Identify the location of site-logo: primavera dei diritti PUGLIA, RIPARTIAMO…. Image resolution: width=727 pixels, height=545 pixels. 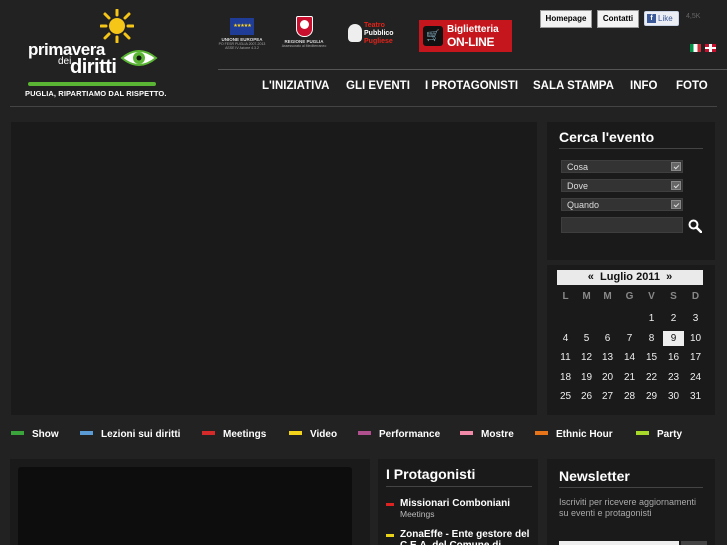
(94, 52).